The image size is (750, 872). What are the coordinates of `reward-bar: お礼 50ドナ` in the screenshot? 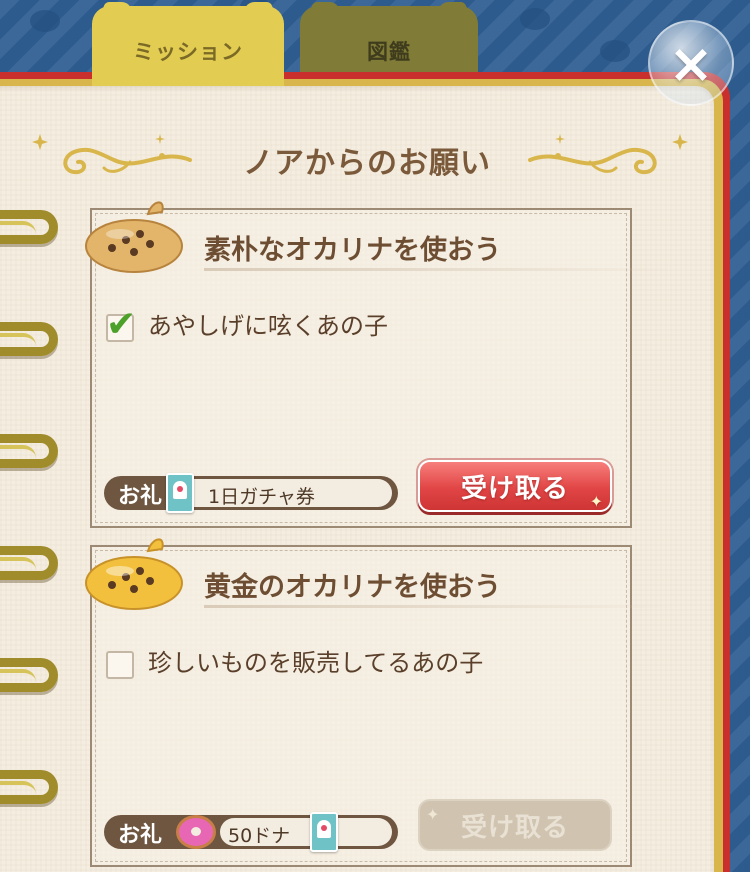 It's located at (251, 832).